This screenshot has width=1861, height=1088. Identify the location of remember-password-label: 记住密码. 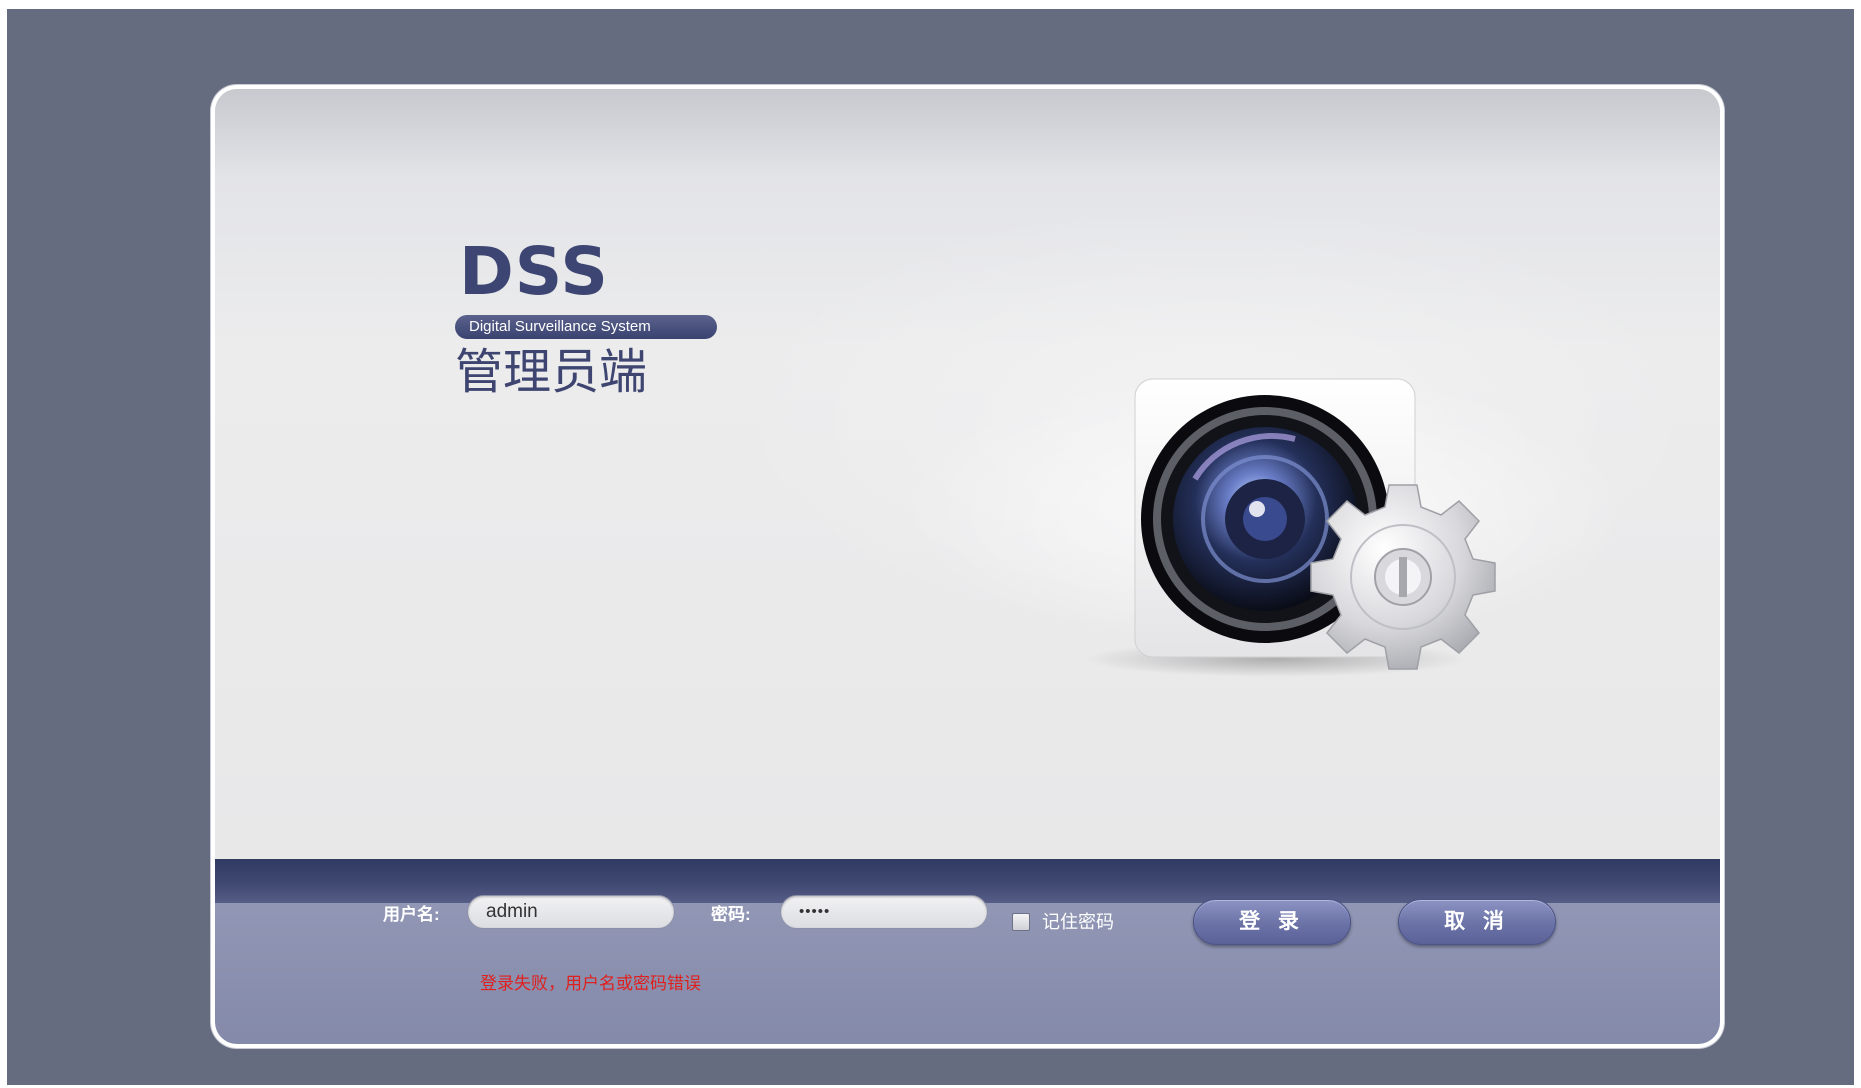
(1078, 922).